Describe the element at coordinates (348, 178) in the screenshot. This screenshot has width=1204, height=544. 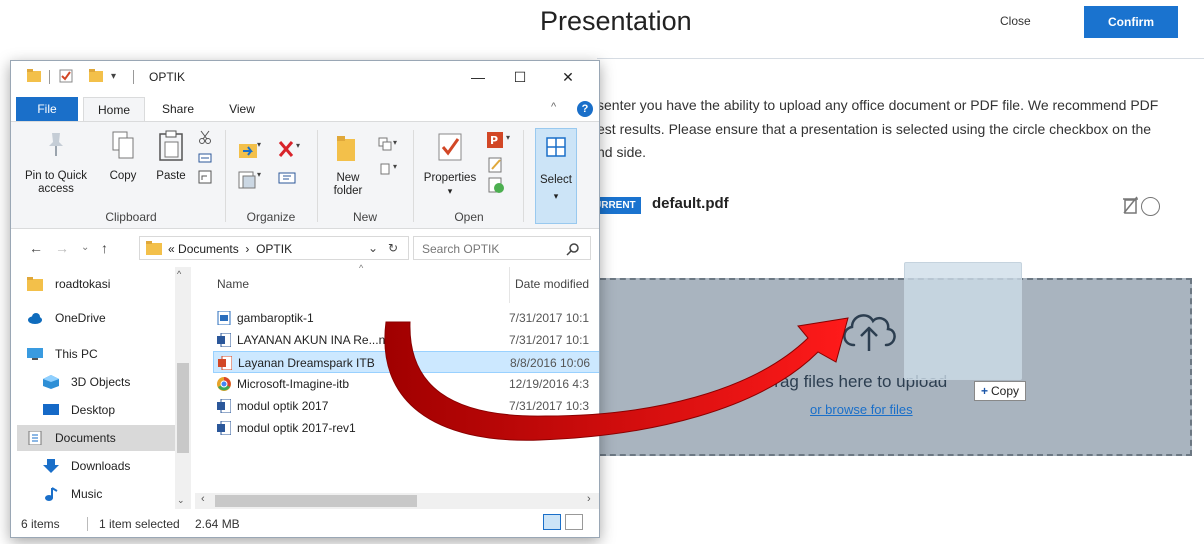
I see `new-folder-label-1: New` at that location.